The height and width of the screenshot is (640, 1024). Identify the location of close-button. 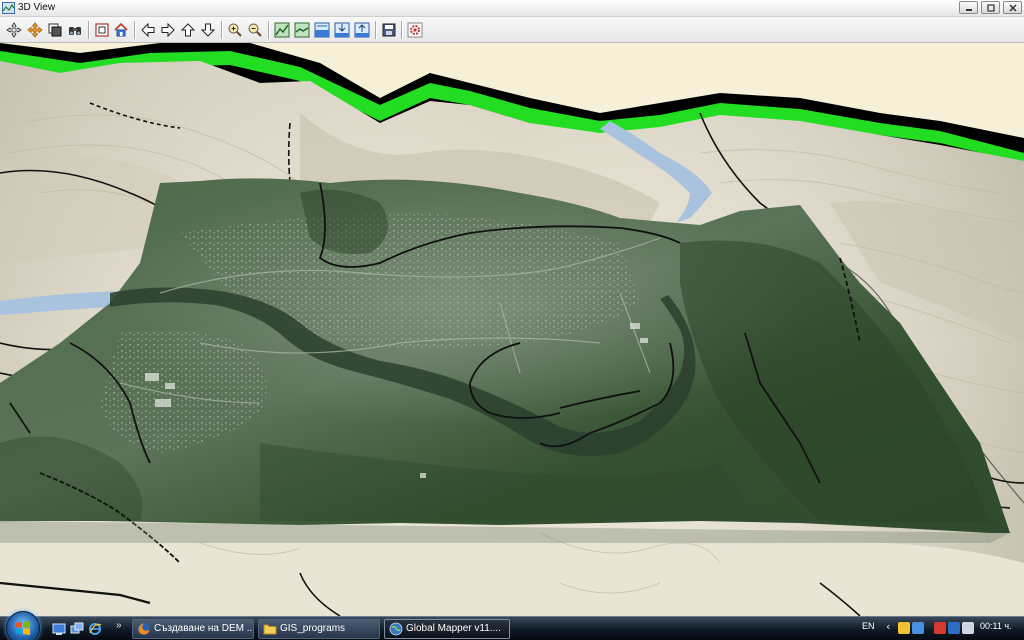
(1012, 7).